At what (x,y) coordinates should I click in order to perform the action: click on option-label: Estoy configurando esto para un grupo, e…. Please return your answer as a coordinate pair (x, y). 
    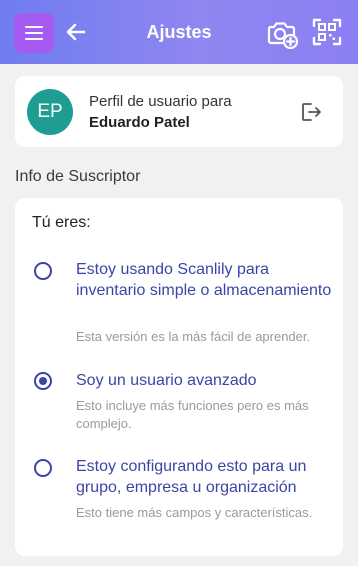
    Looking at the image, I should click on (191, 477).